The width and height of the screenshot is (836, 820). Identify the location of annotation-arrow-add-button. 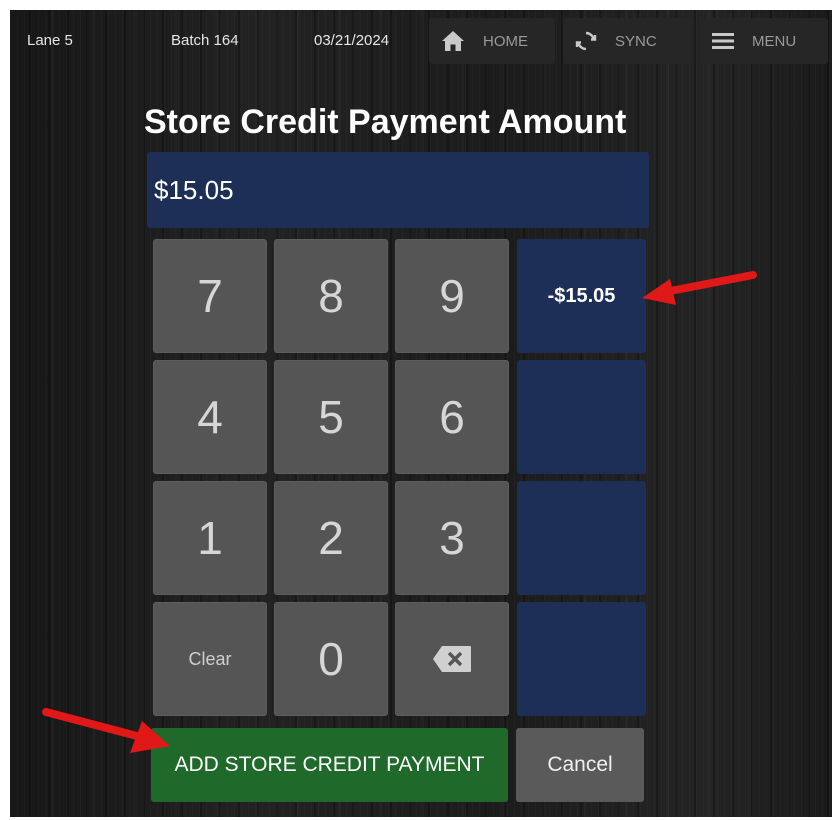
(106, 730).